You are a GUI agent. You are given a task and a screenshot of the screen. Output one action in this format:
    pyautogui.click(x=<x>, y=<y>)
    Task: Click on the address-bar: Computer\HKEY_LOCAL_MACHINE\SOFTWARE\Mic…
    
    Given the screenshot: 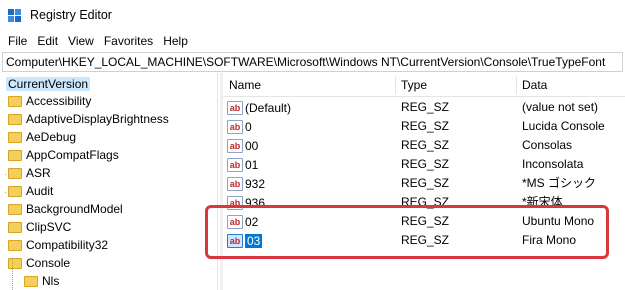 What is the action you would take?
    pyautogui.click(x=312, y=62)
    